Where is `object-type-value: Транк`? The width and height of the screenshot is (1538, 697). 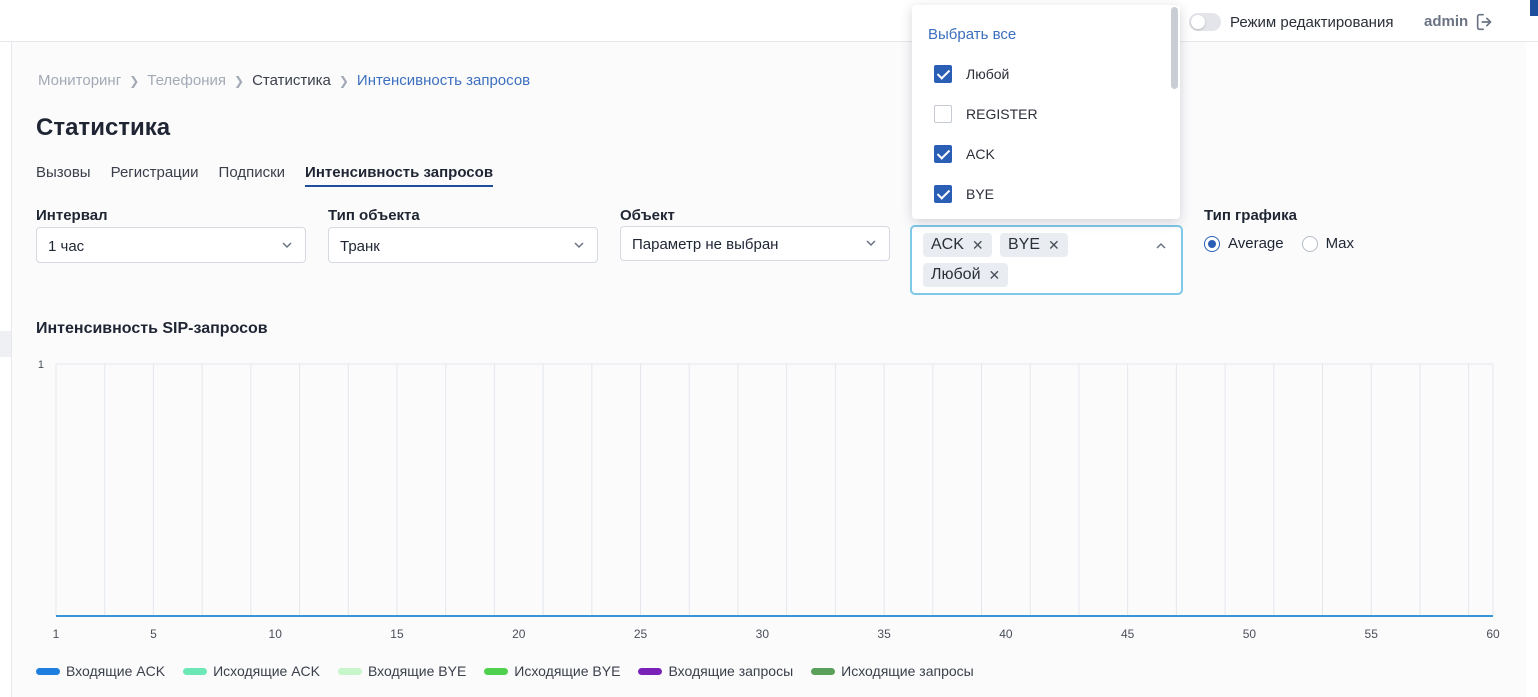 object-type-value: Транк is located at coordinates (360, 246).